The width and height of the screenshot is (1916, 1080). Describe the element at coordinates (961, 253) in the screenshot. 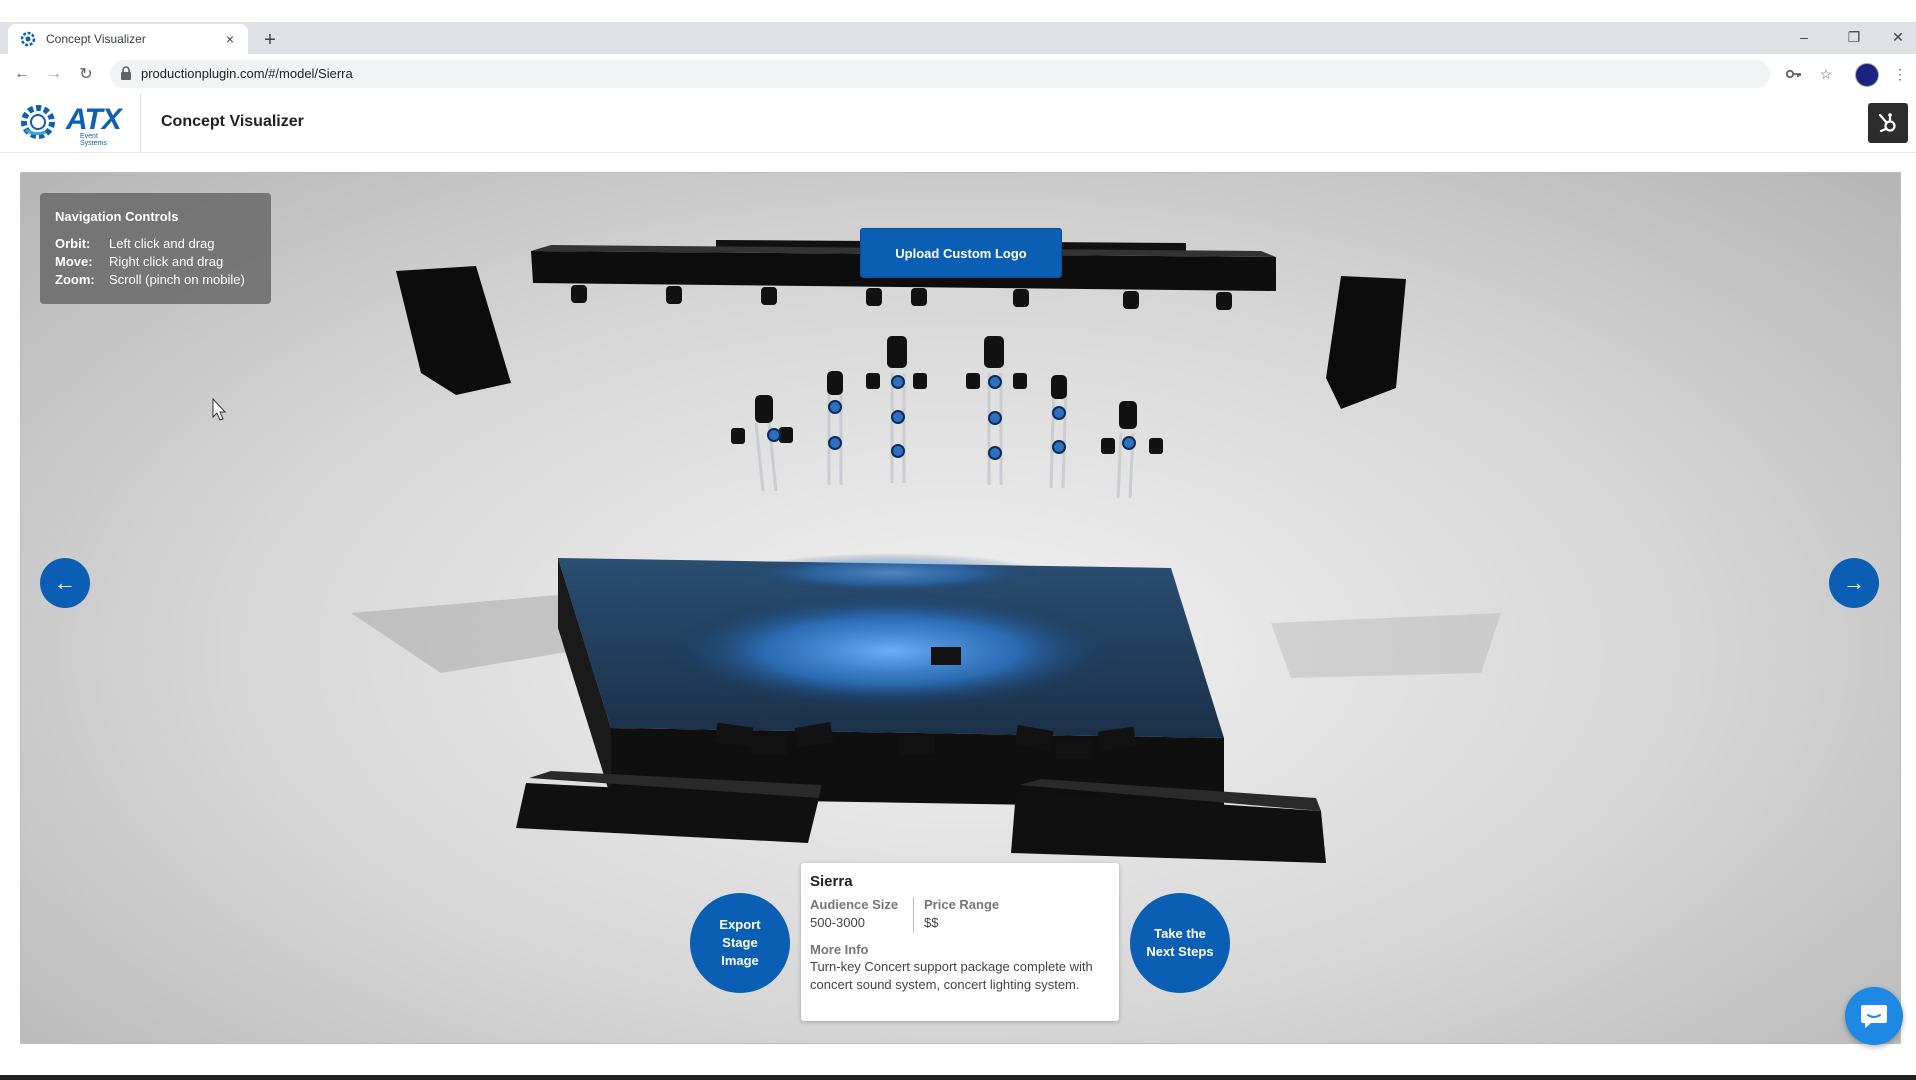

I see `upload-custom-logo-button: Upload Custom Logo` at that location.